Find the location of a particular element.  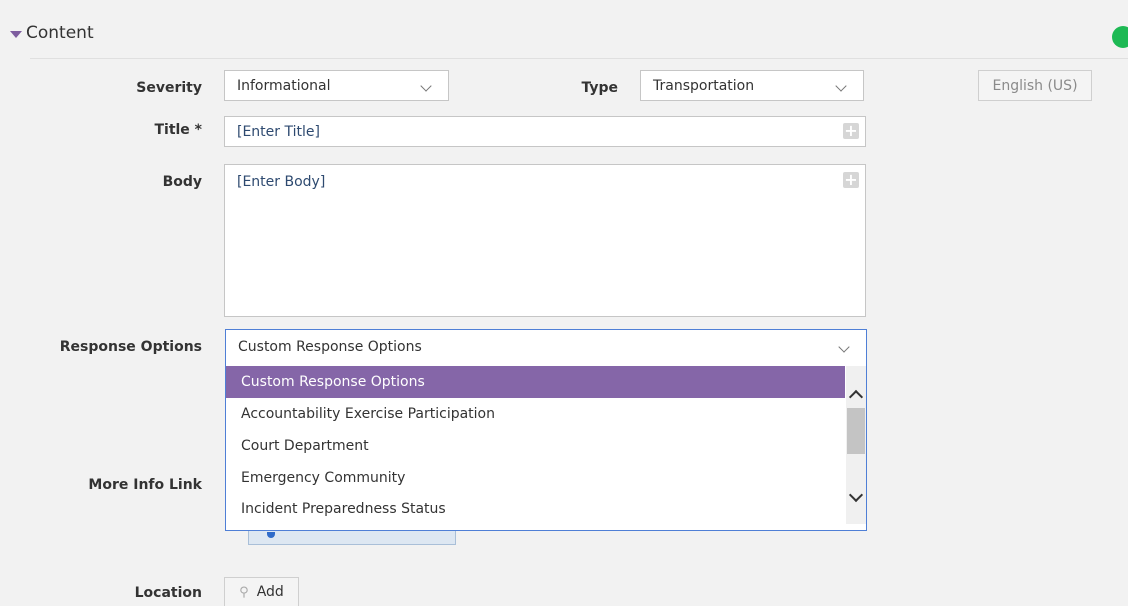

section-header-content: Content is located at coordinates (52, 33).